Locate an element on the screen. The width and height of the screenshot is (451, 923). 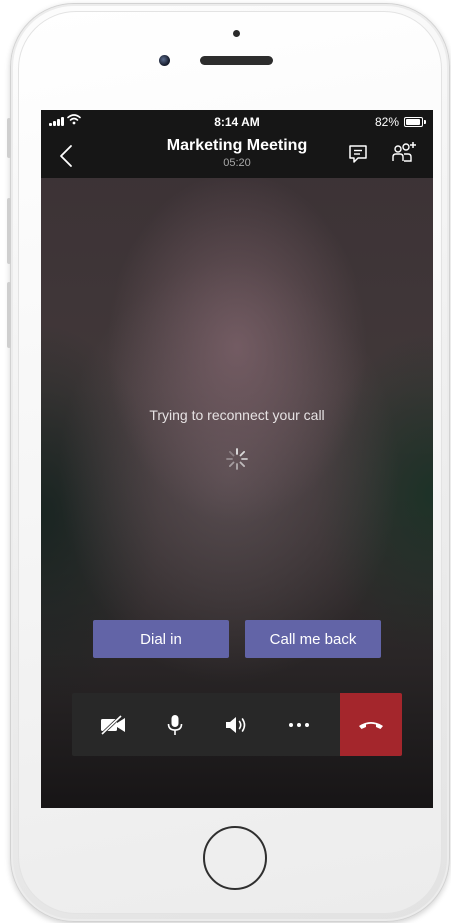
volume-up-button is located at coordinates (9, 231).